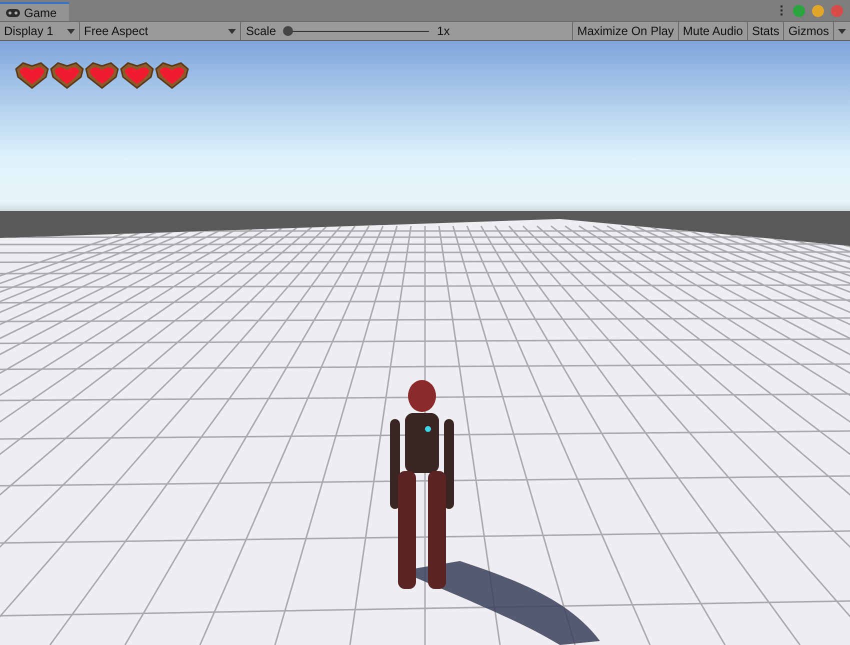 This screenshot has height=645, width=850. I want to click on toggle-button: Stats, so click(766, 31).